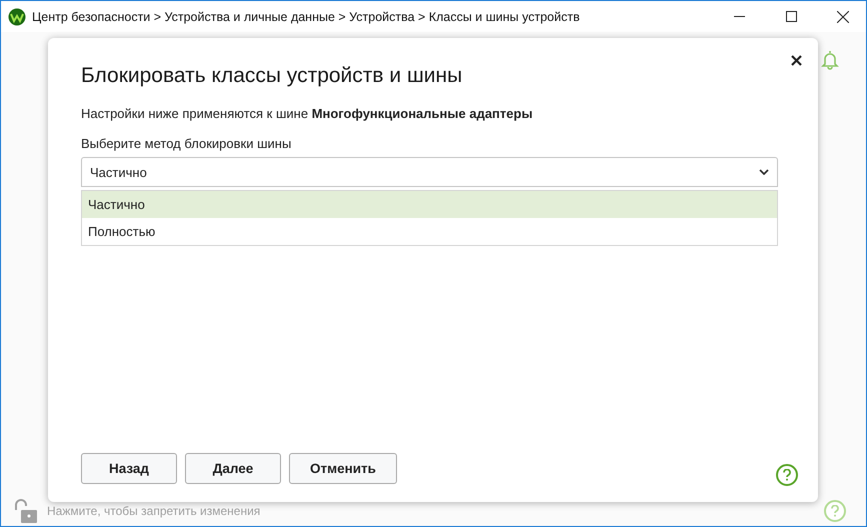 The image size is (867, 527). I want to click on field-label: Выберите метод блокировки шины, so click(186, 143).